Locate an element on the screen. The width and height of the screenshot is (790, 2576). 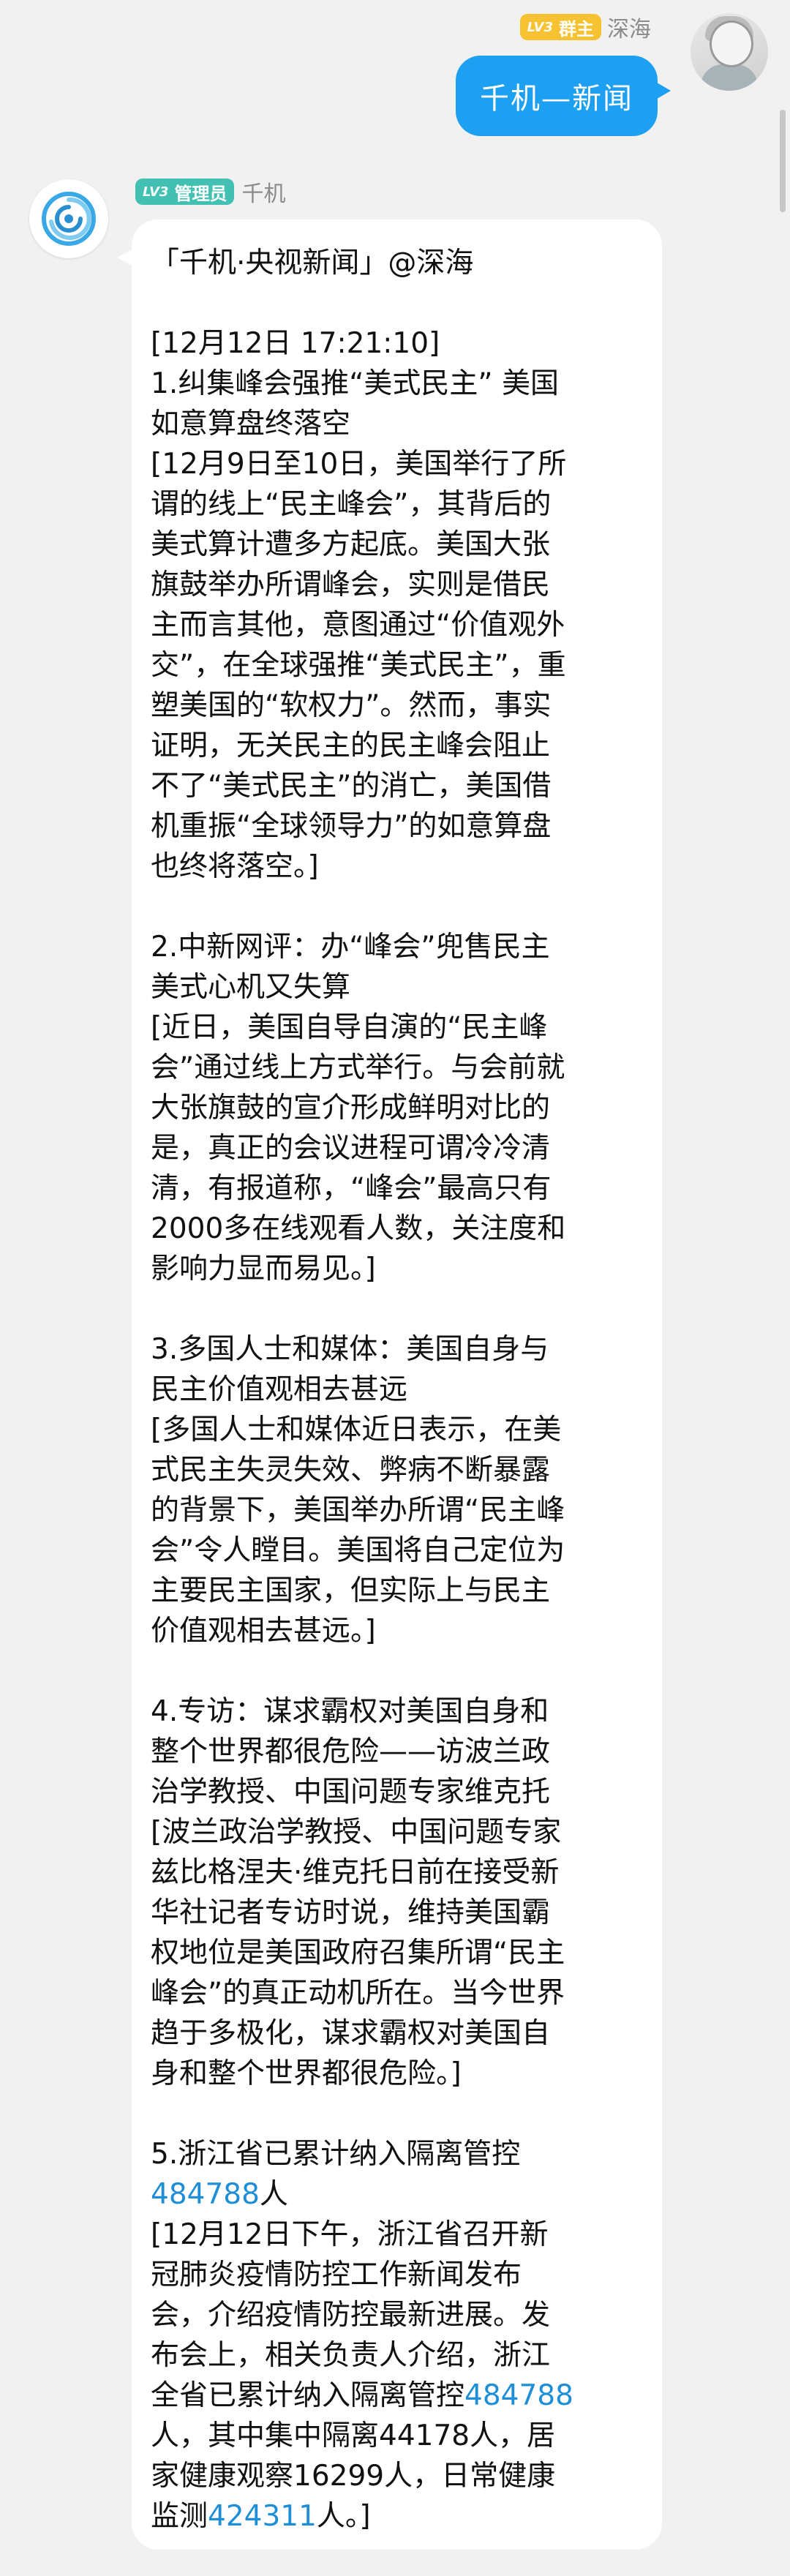
message-line: [12月9日至10日，美国举行了所 is located at coordinates (359, 465).